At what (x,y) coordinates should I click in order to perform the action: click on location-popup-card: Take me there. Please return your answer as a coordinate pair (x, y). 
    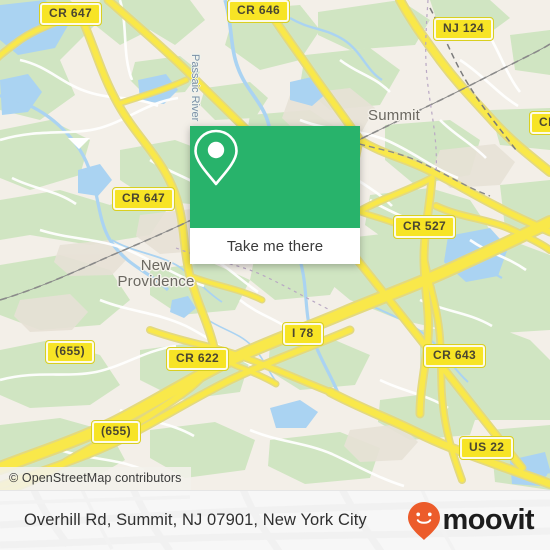
    Looking at the image, I should click on (275, 195).